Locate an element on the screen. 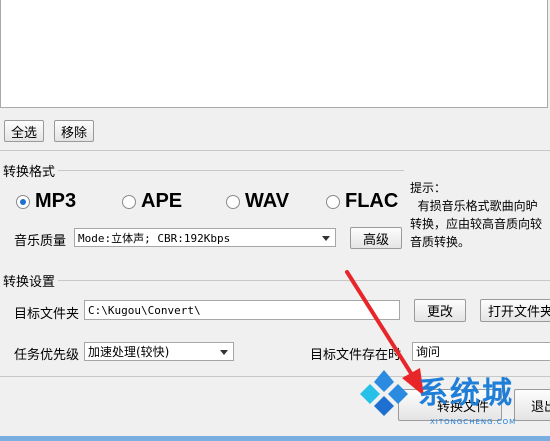 This screenshot has height=441, width=550. advanced-button: 高级 is located at coordinates (376, 238).